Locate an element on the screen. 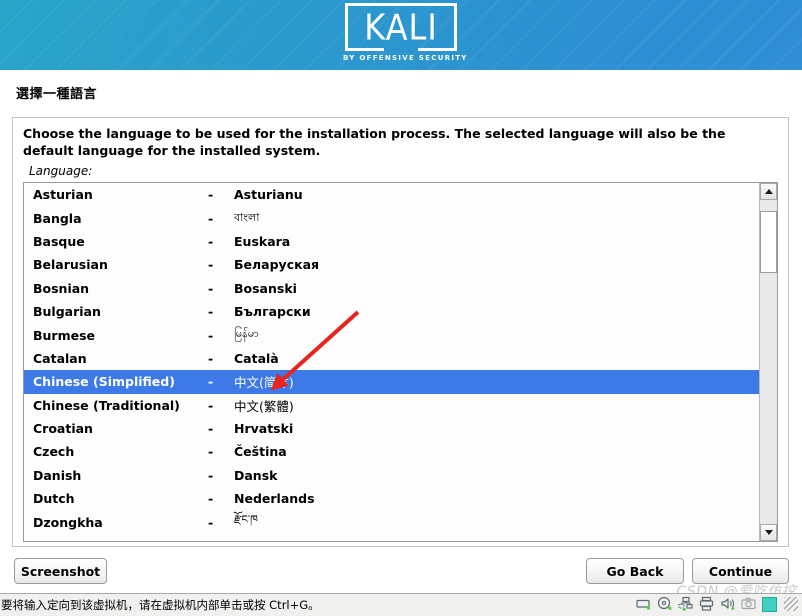 The image size is (802, 616). kali-logo-tagline: BY OFFENSIVE SECURITY is located at coordinates (405, 58).